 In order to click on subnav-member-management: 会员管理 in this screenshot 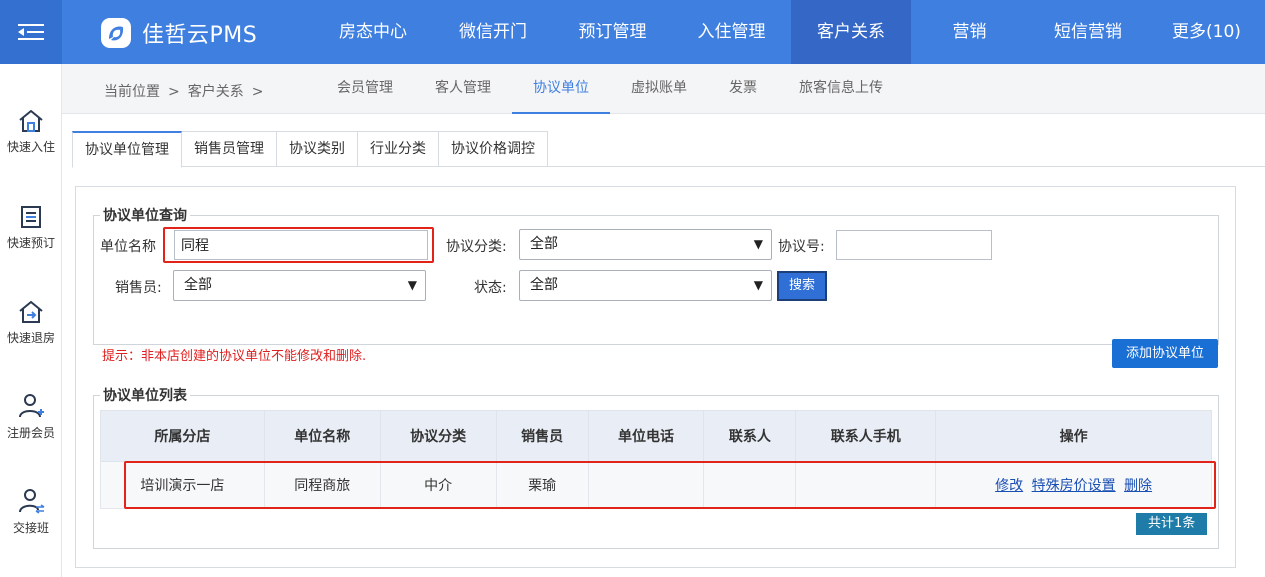, I will do `click(365, 89)`.